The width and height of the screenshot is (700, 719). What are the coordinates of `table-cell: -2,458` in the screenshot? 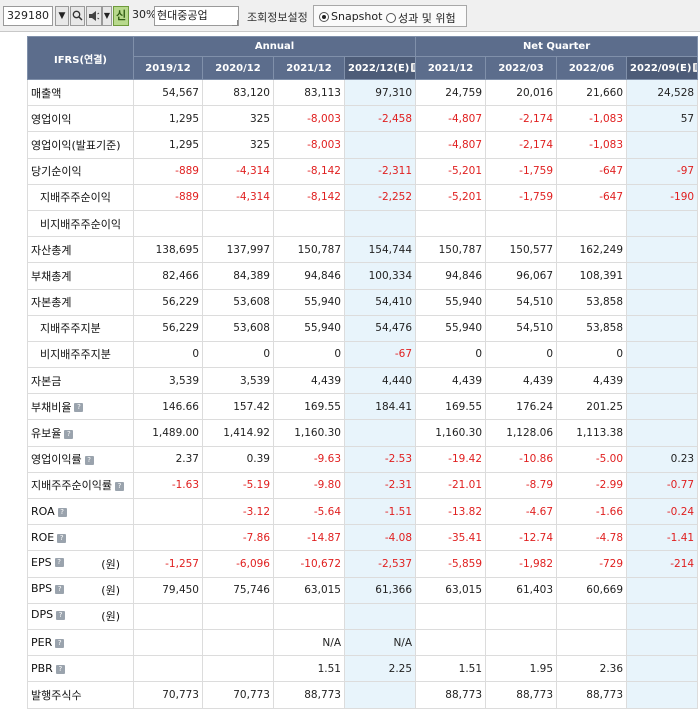 It's located at (380, 119).